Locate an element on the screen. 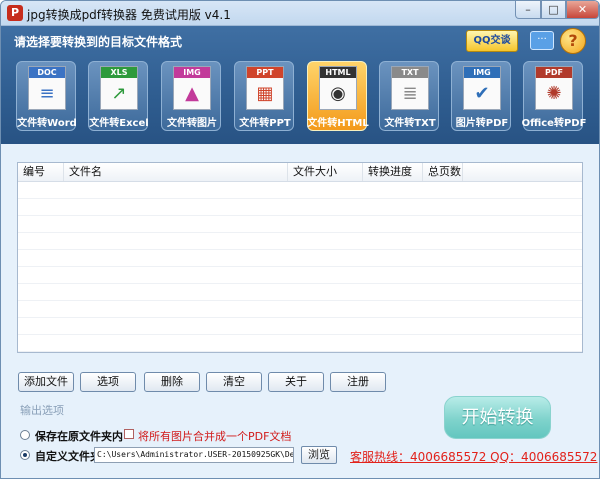 The height and width of the screenshot is (479, 600). options-button: 选项 is located at coordinates (108, 382).